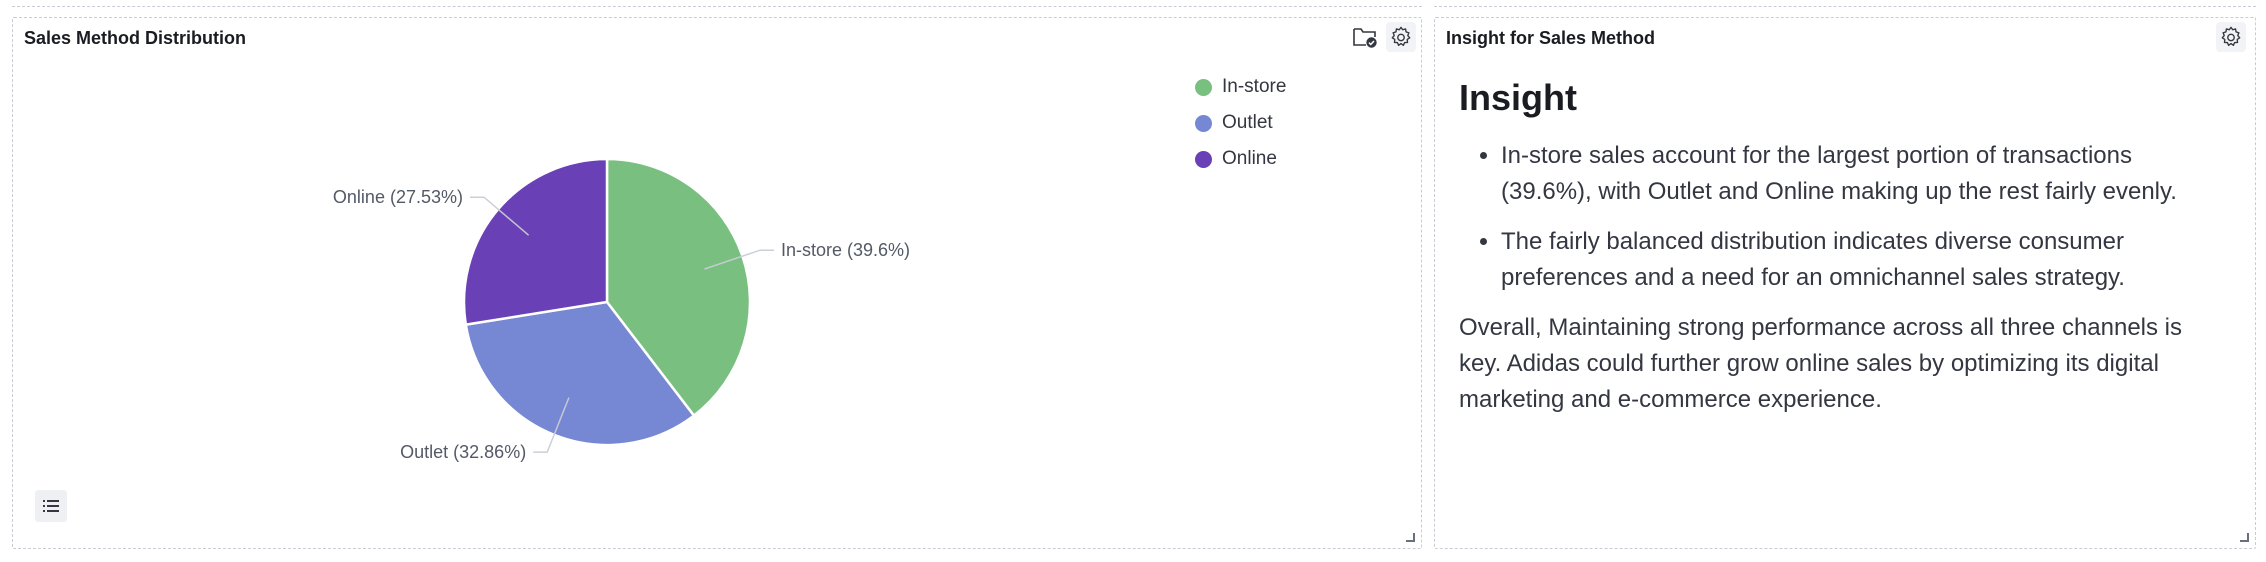 This screenshot has height=562, width=2266. I want to click on legend-label: Outlet, so click(1247, 122).